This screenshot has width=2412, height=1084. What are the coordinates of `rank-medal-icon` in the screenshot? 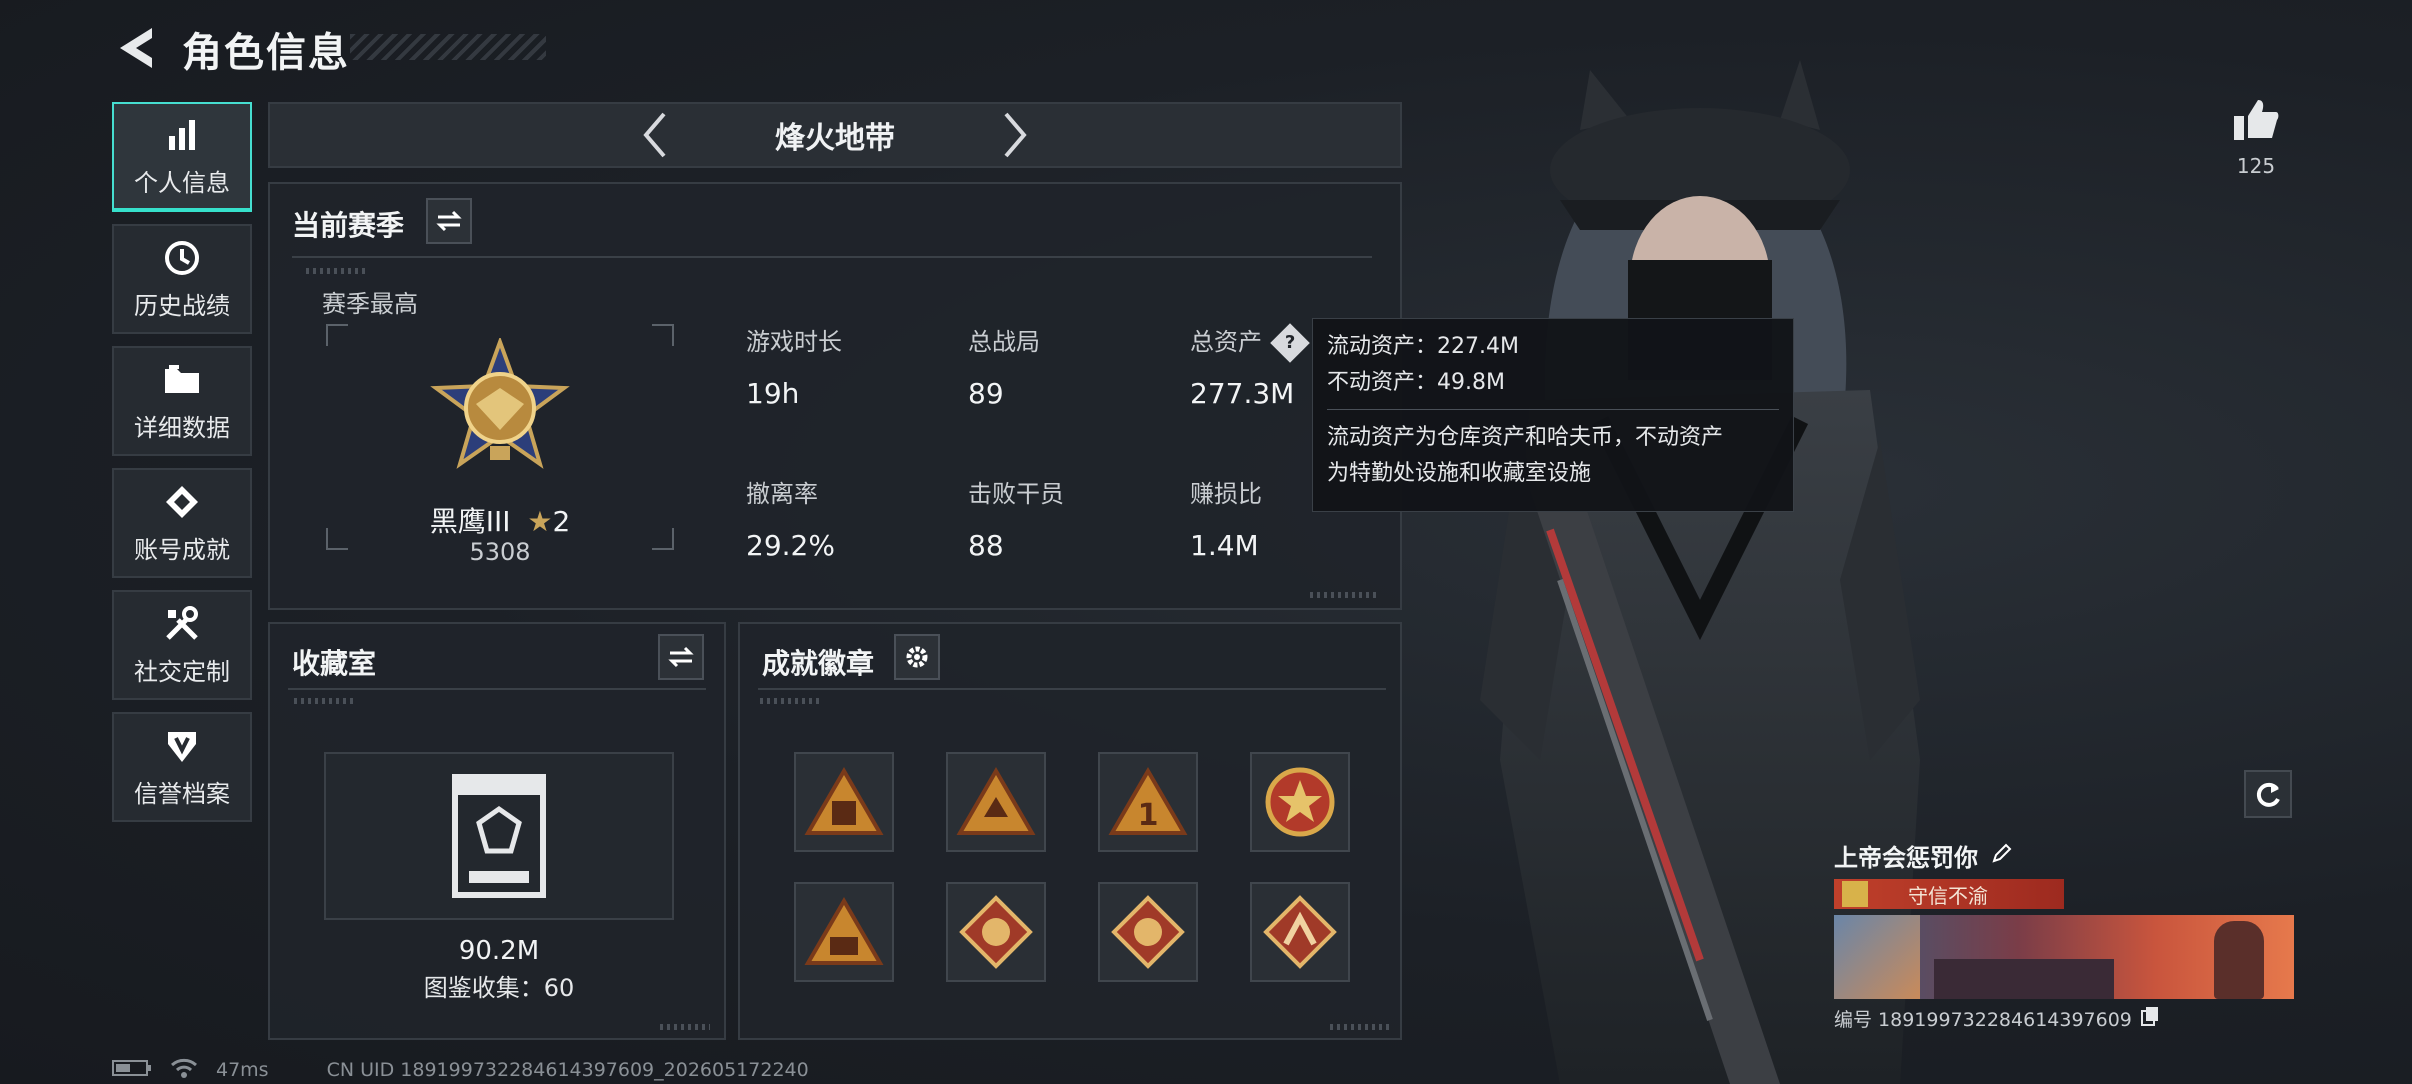 It's located at (500, 403).